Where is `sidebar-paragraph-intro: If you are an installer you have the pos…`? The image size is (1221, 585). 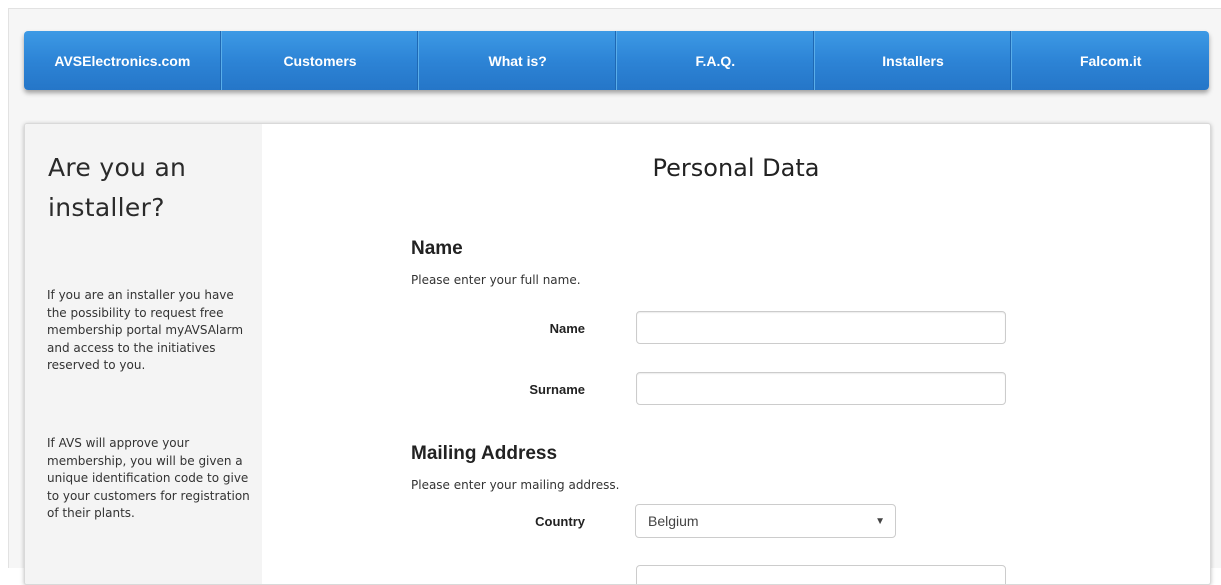
sidebar-paragraph-intro: If you are an installer you have the pos… is located at coordinates (145, 330).